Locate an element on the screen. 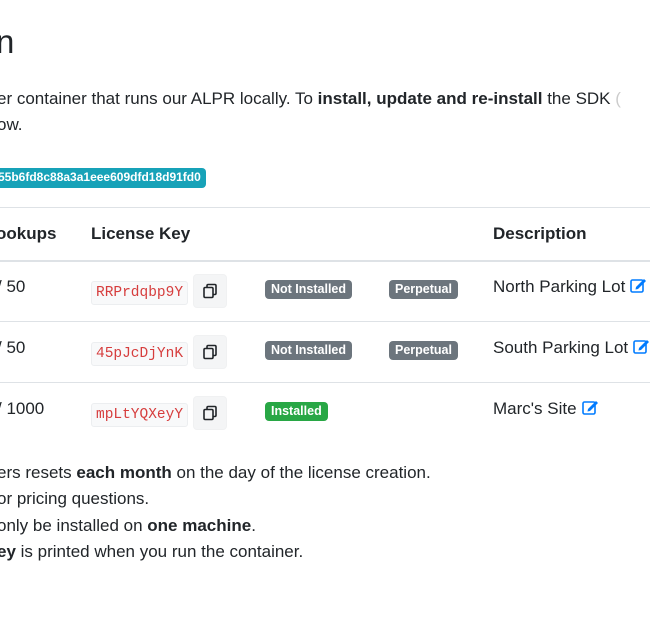 Image resolution: width=650 pixels, height=637 pixels. description-cell: Marc's Site is located at coordinates (546, 409).